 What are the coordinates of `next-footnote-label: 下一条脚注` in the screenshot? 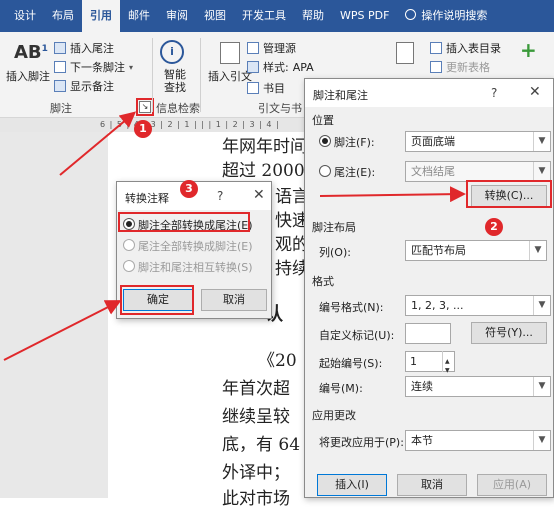 It's located at (97, 67).